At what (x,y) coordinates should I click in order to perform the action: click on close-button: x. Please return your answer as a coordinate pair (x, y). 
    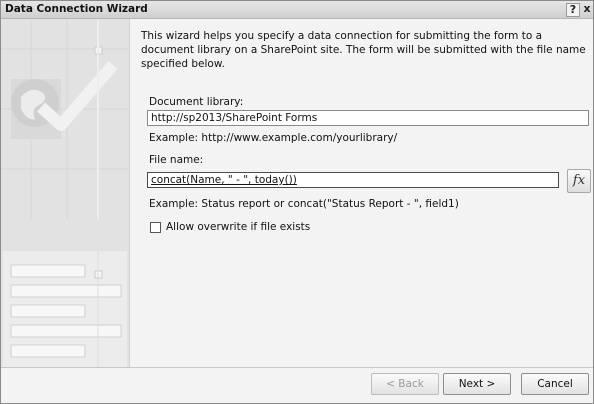
    Looking at the image, I should click on (587, 9).